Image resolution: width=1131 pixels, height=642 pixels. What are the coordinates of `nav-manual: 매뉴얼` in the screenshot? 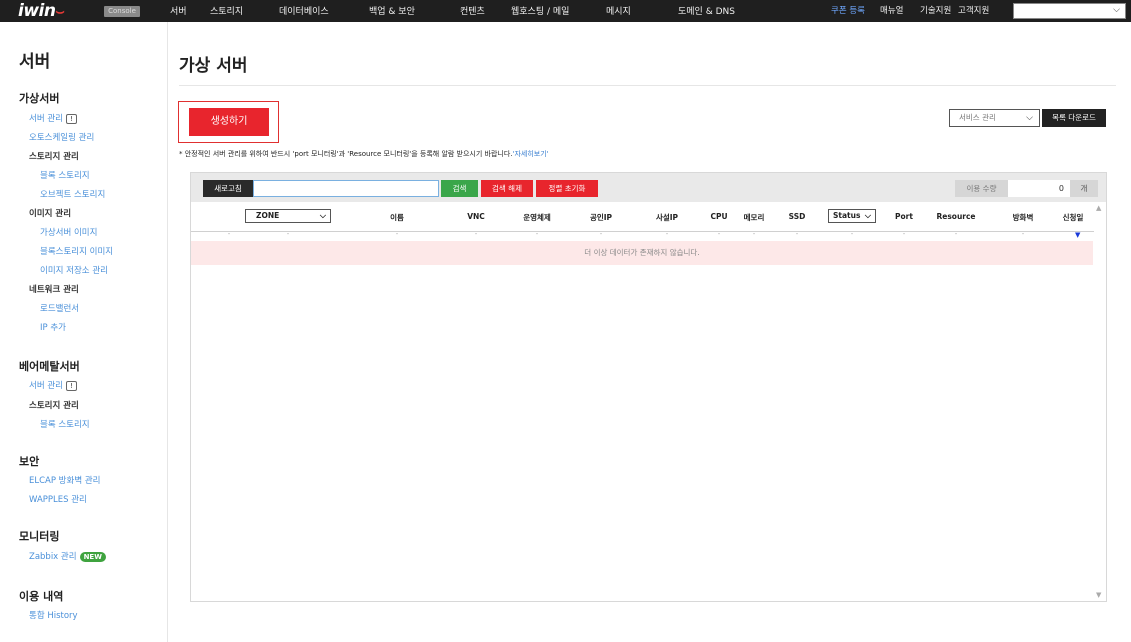 It's located at (891, 10).